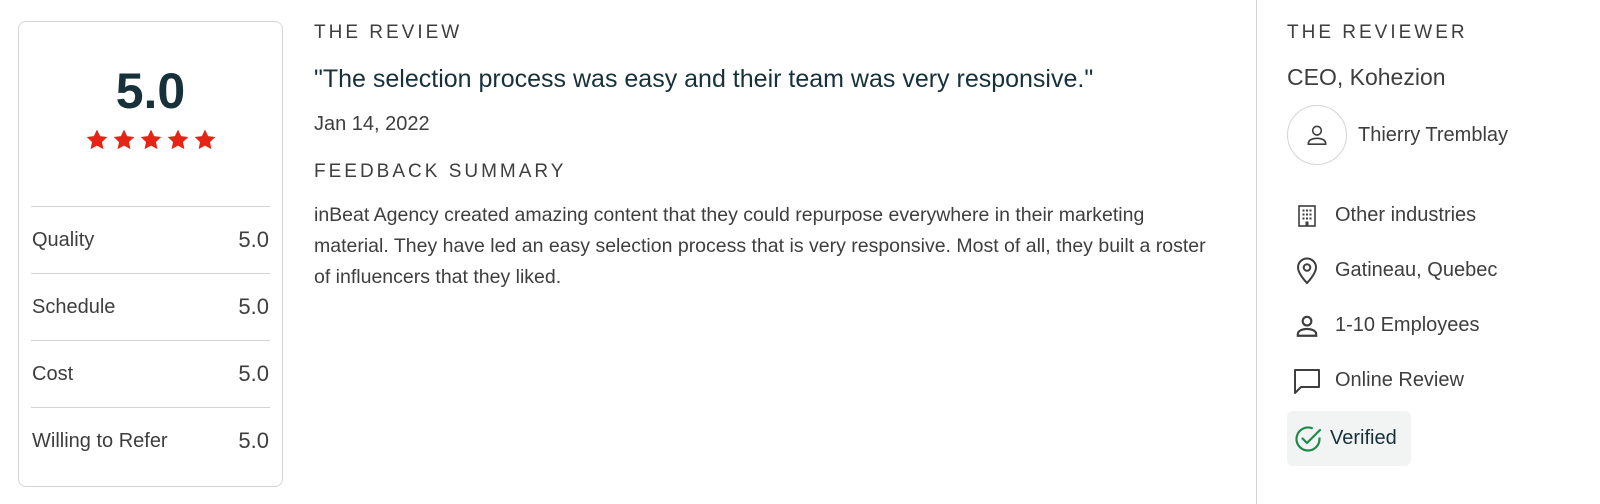 The width and height of the screenshot is (1600, 504). What do you see at coordinates (74, 306) in the screenshot?
I see `metric-label: Schedule` at bounding box center [74, 306].